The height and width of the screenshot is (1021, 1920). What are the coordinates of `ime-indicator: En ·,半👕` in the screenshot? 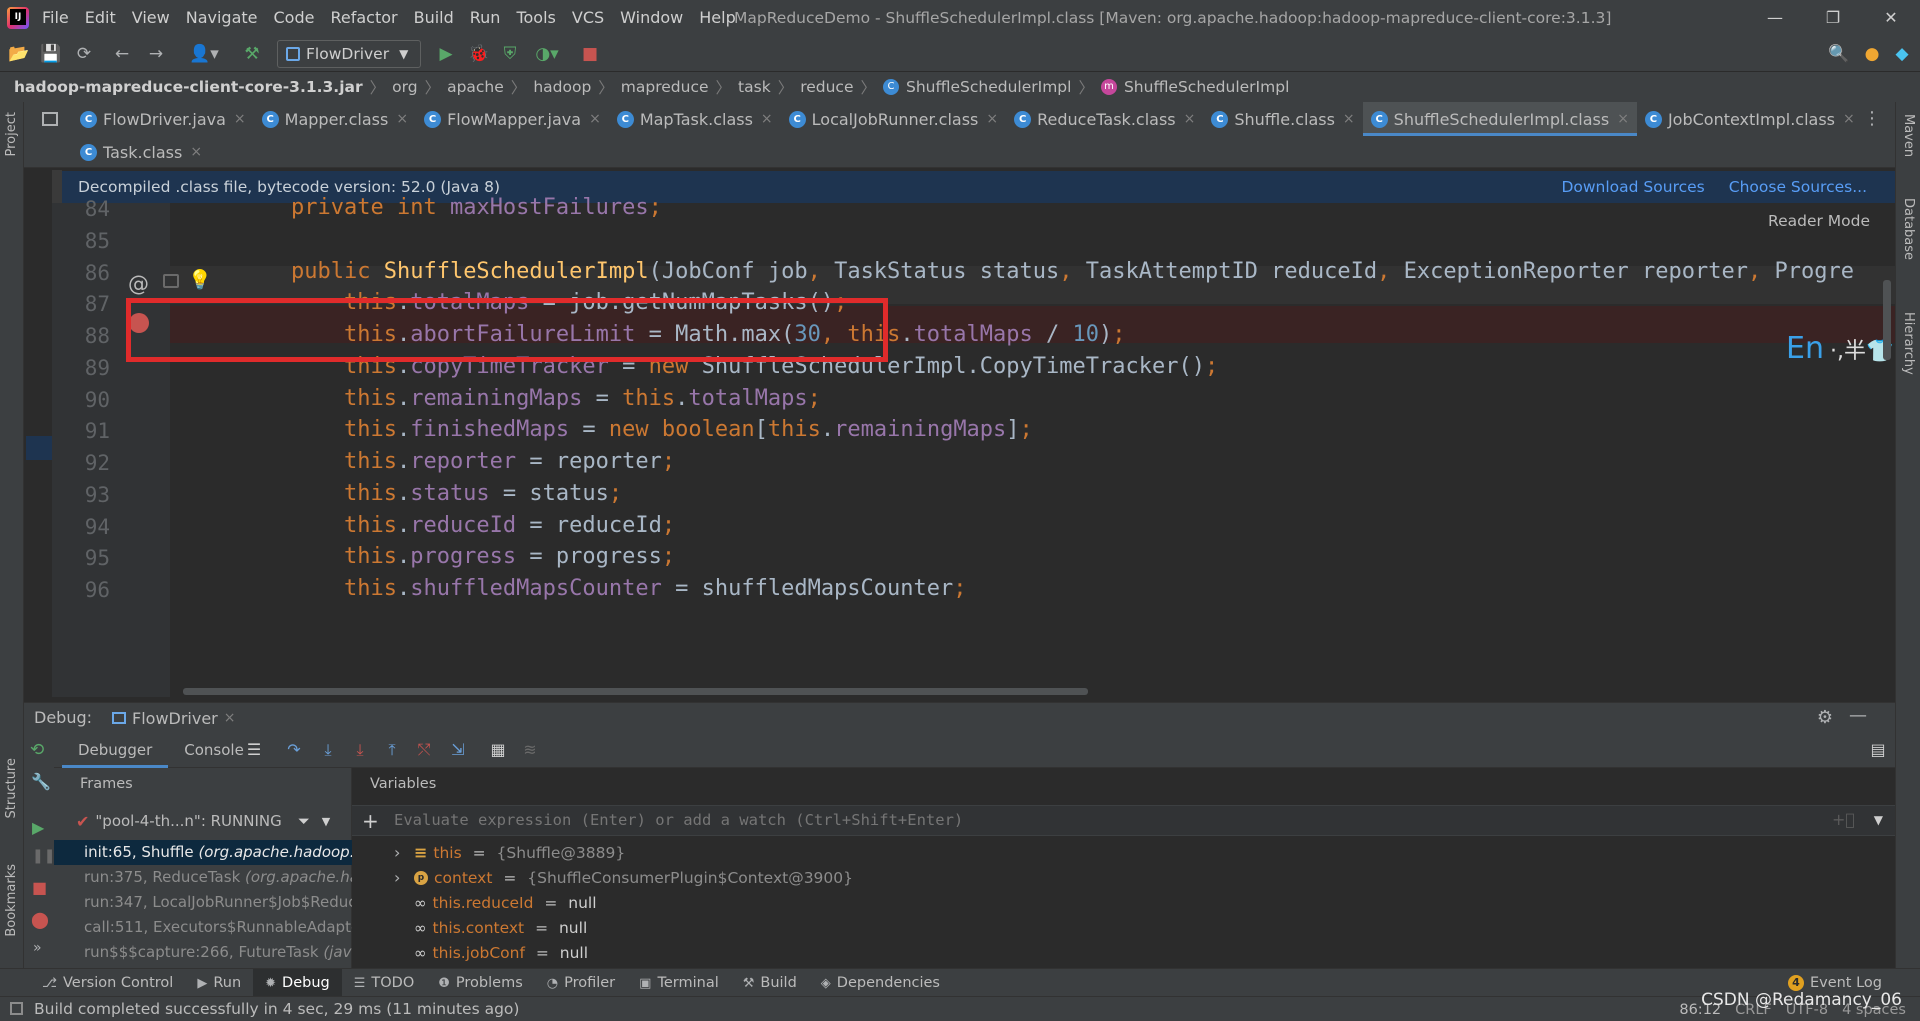 It's located at (1839, 348).